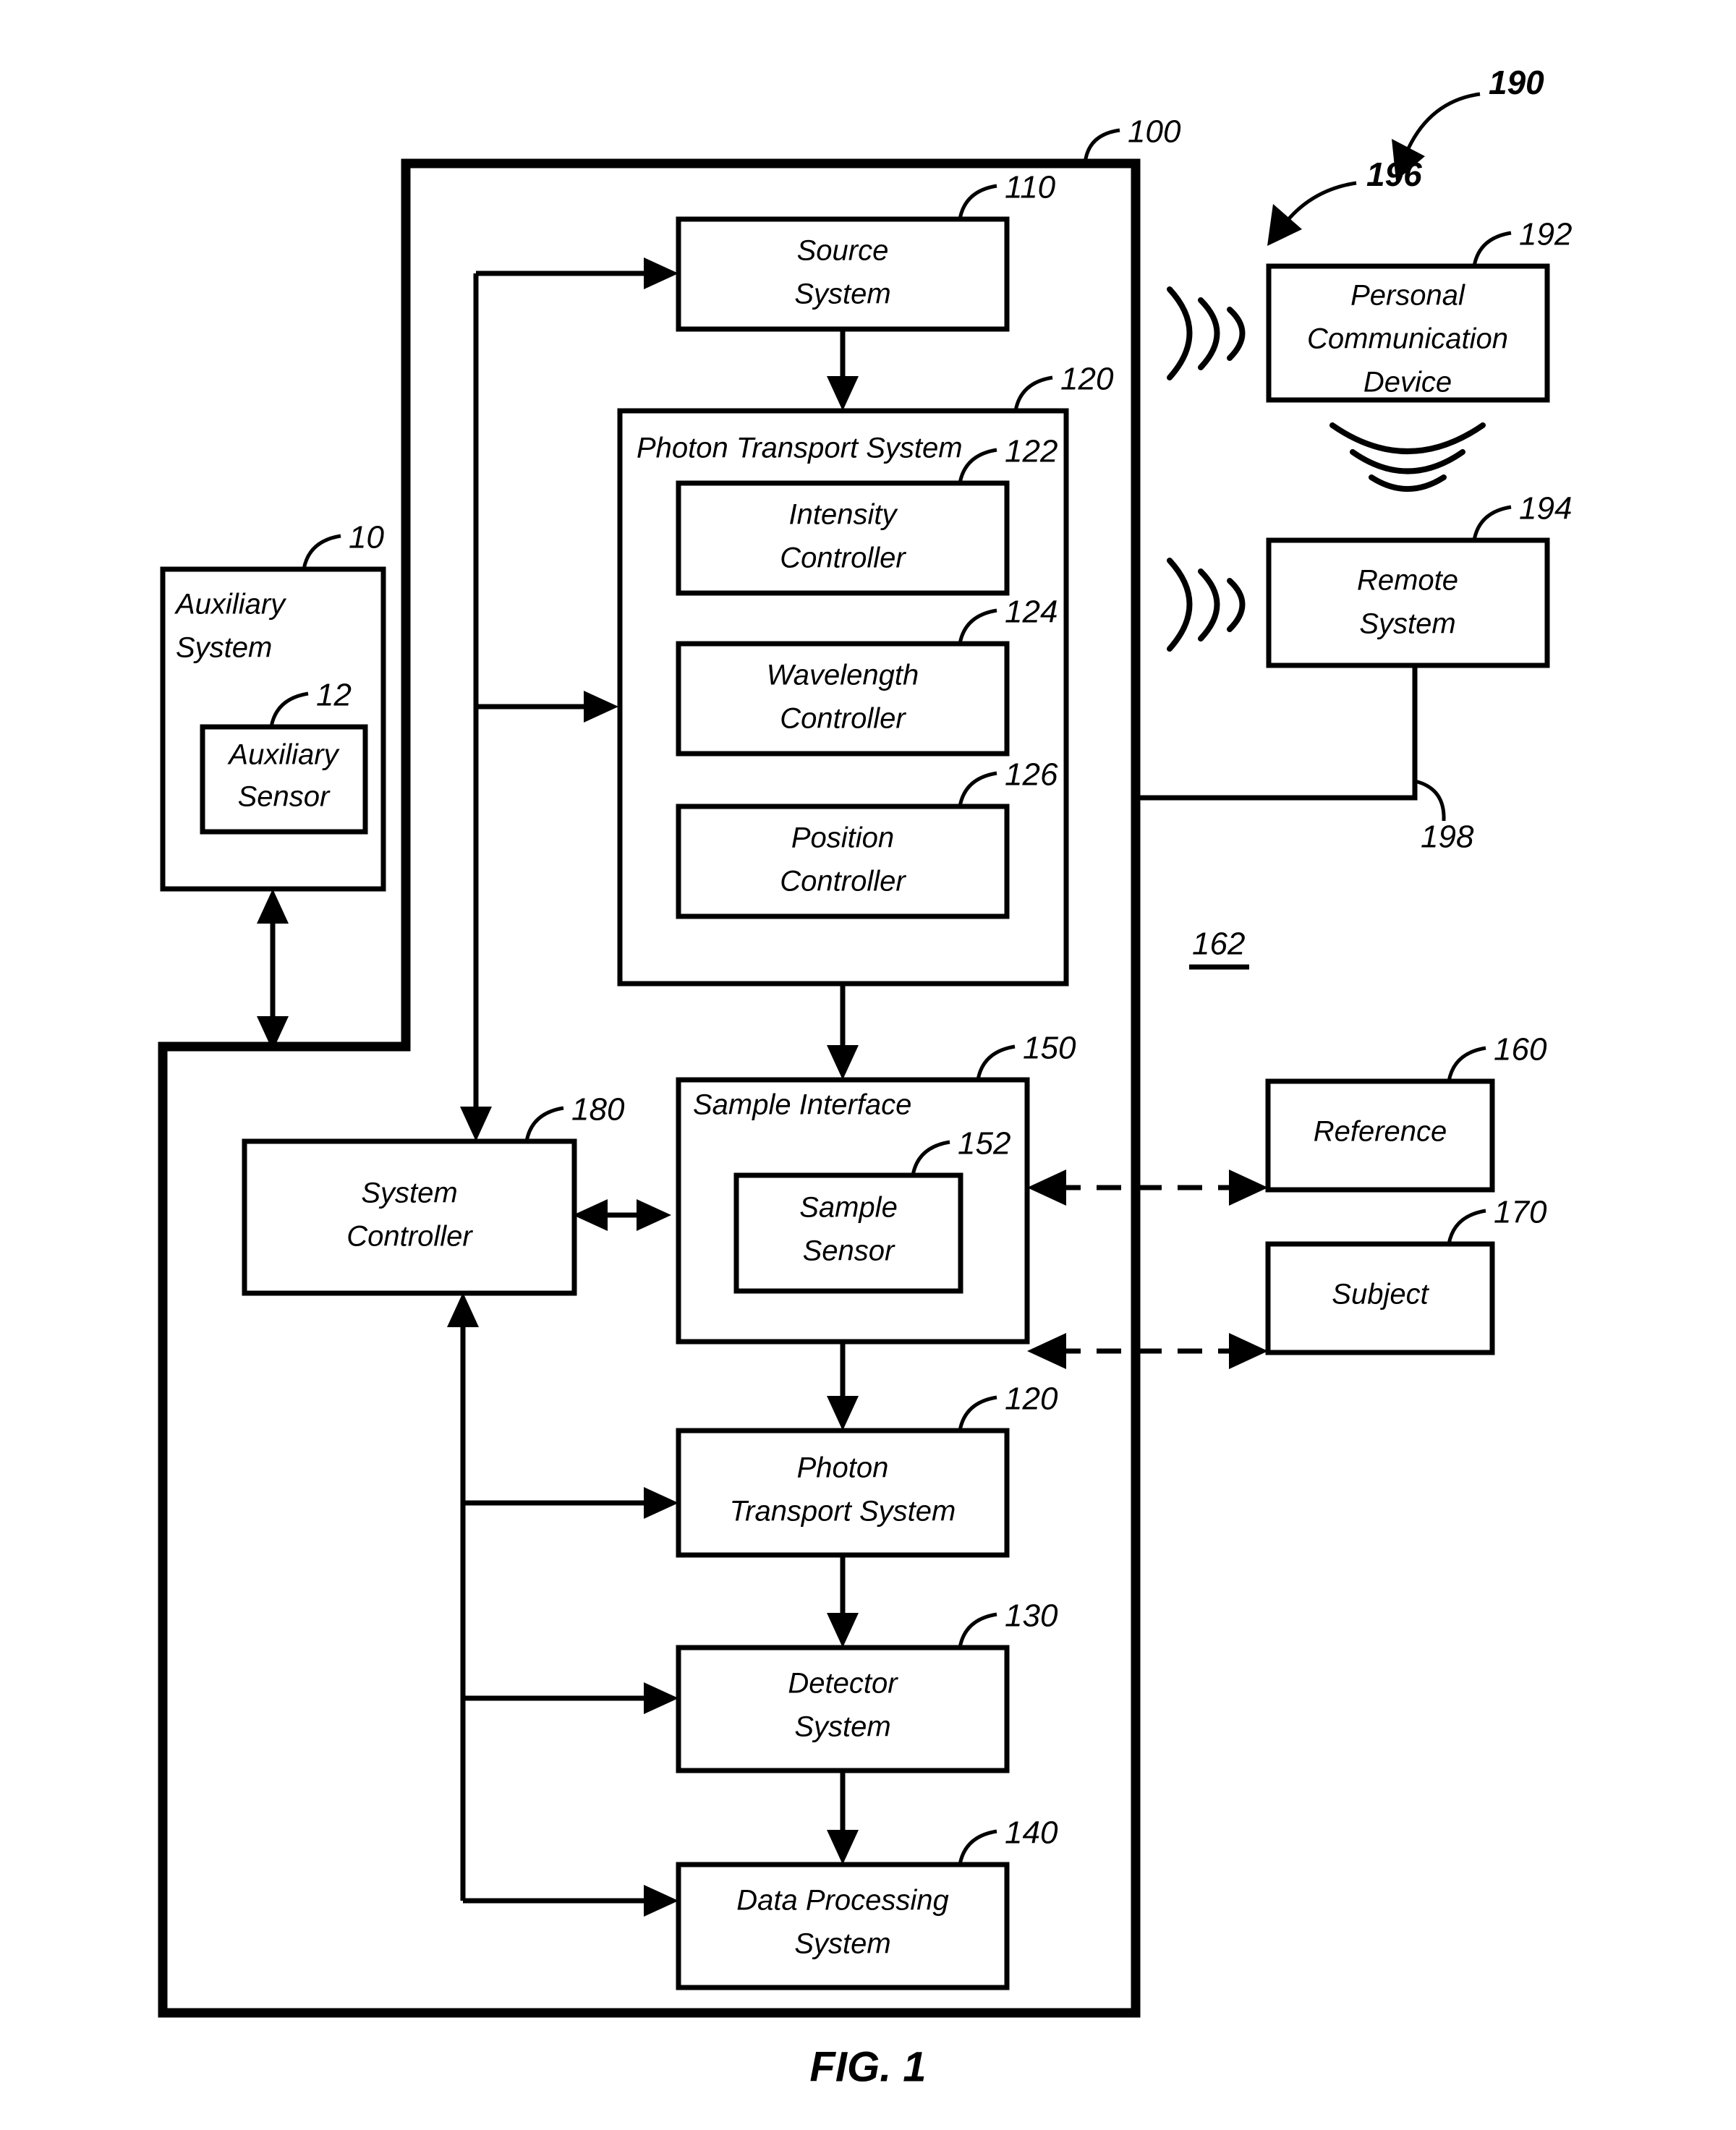 Image resolution: width=1736 pixels, height=2130 pixels. I want to click on subject-label: Subject, so click(1381, 1295).